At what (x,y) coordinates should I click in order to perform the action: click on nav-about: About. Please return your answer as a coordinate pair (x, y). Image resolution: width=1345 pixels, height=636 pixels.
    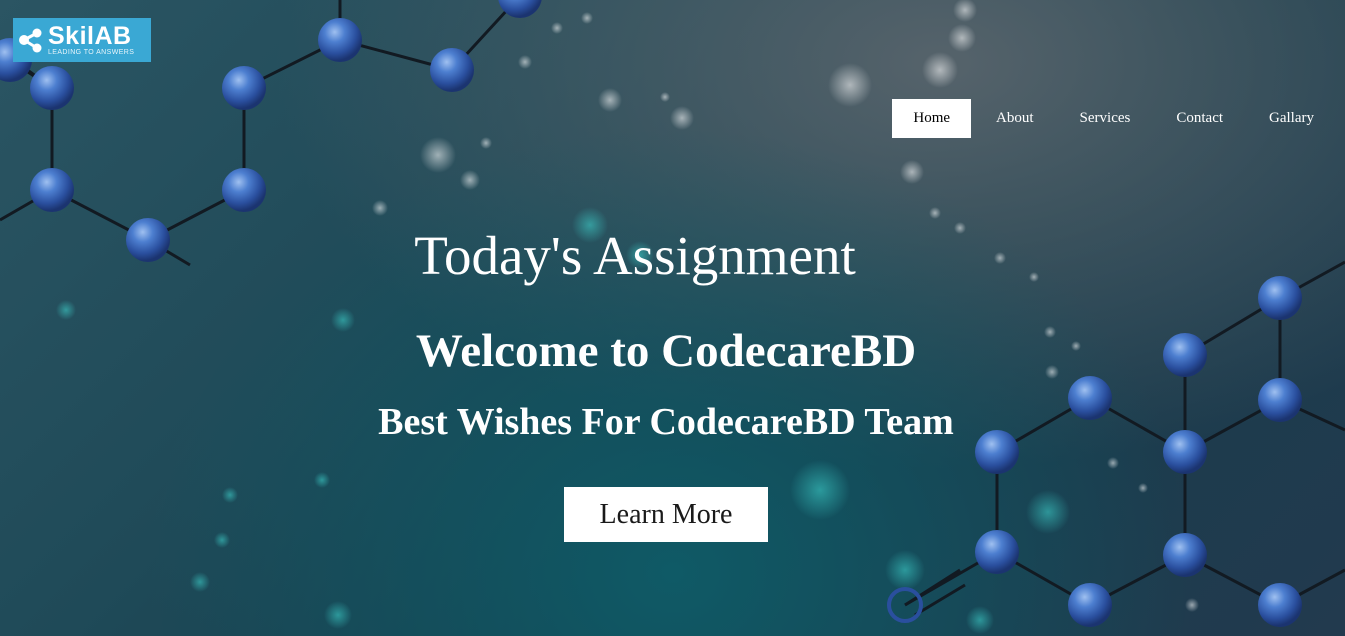
    Looking at the image, I should click on (1015, 118).